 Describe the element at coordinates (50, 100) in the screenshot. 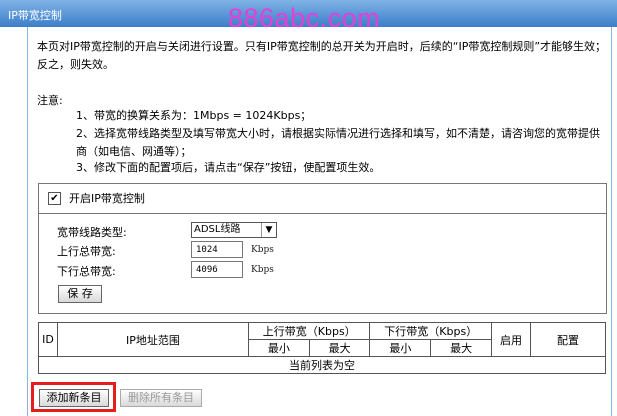

I see `notes-title: 注意:` at that location.